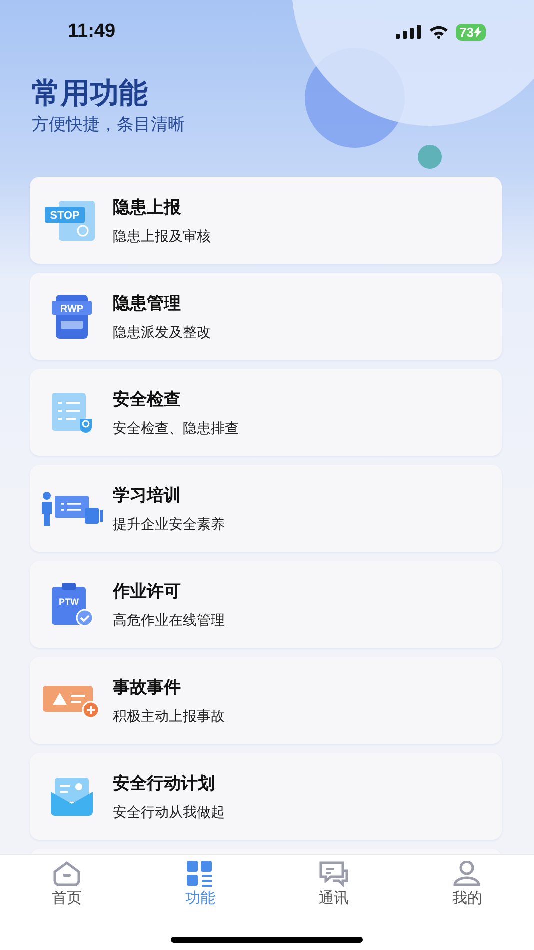 This screenshot has height=950, width=534. Describe the element at coordinates (164, 783) in the screenshot. I see `card-title: 安全行动计划` at that location.